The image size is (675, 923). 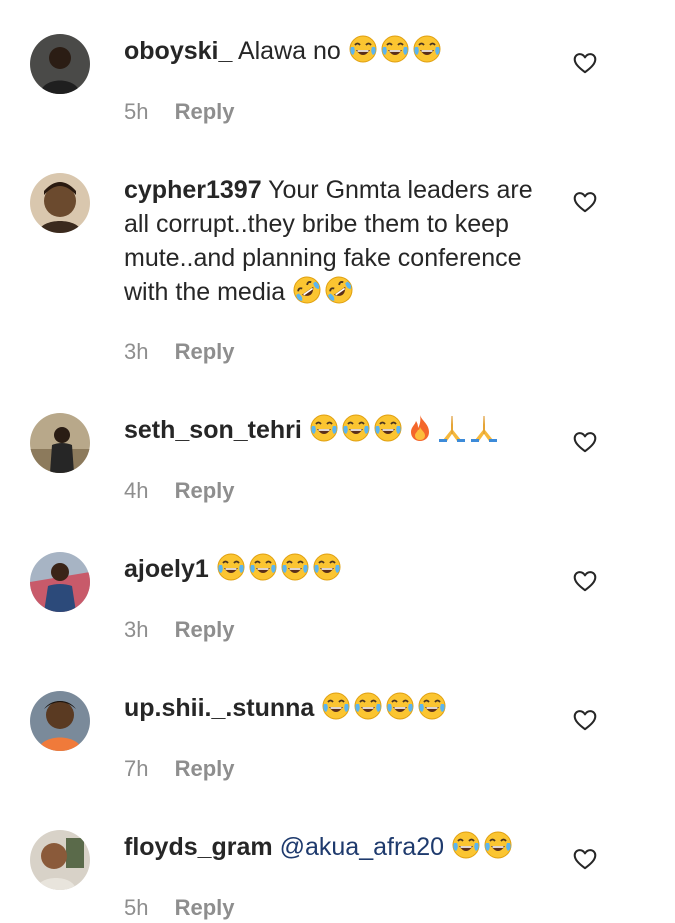 I want to click on comment-item: floyds_gram @akua_afra20 5h Reply, so click(x=337, y=859).